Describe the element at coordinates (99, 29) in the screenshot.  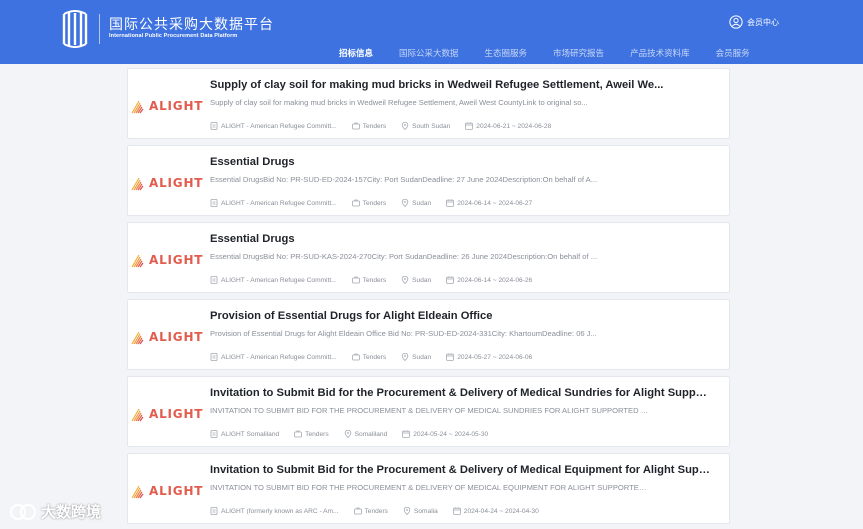
I see `logo-divider` at that location.